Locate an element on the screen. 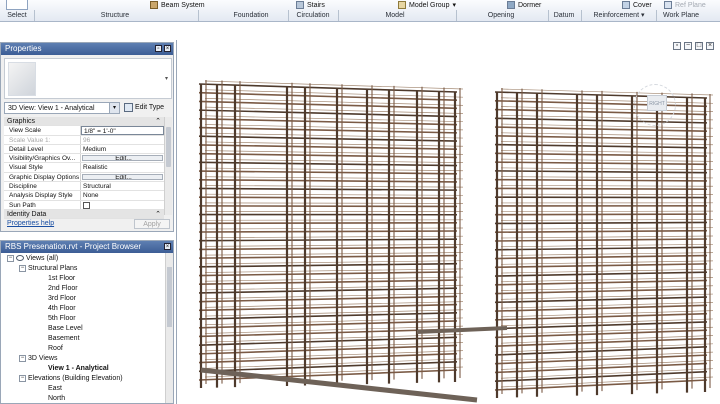  prop-row: Detail Level Medium is located at coordinates (84, 149).